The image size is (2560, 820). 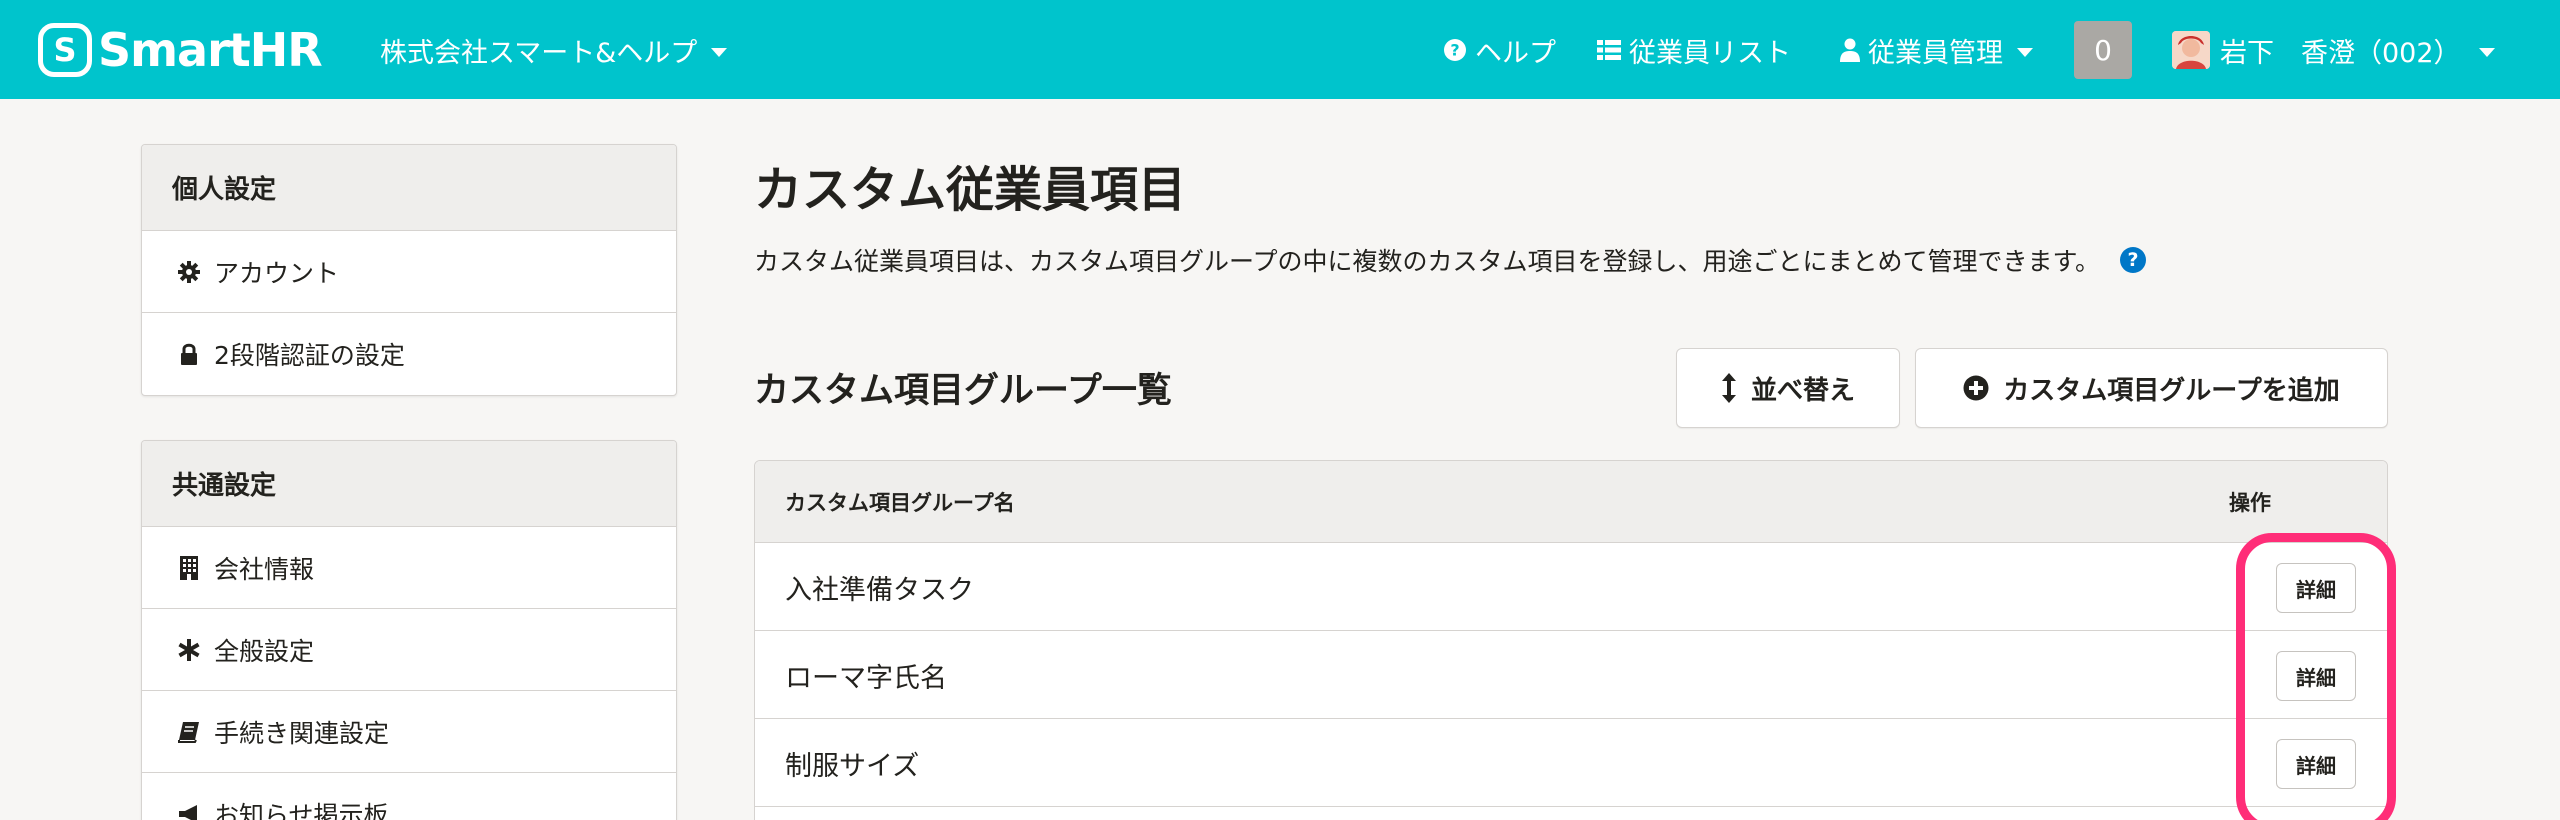 I want to click on nav-help: ? ヘルプ, so click(x=1499, y=50).